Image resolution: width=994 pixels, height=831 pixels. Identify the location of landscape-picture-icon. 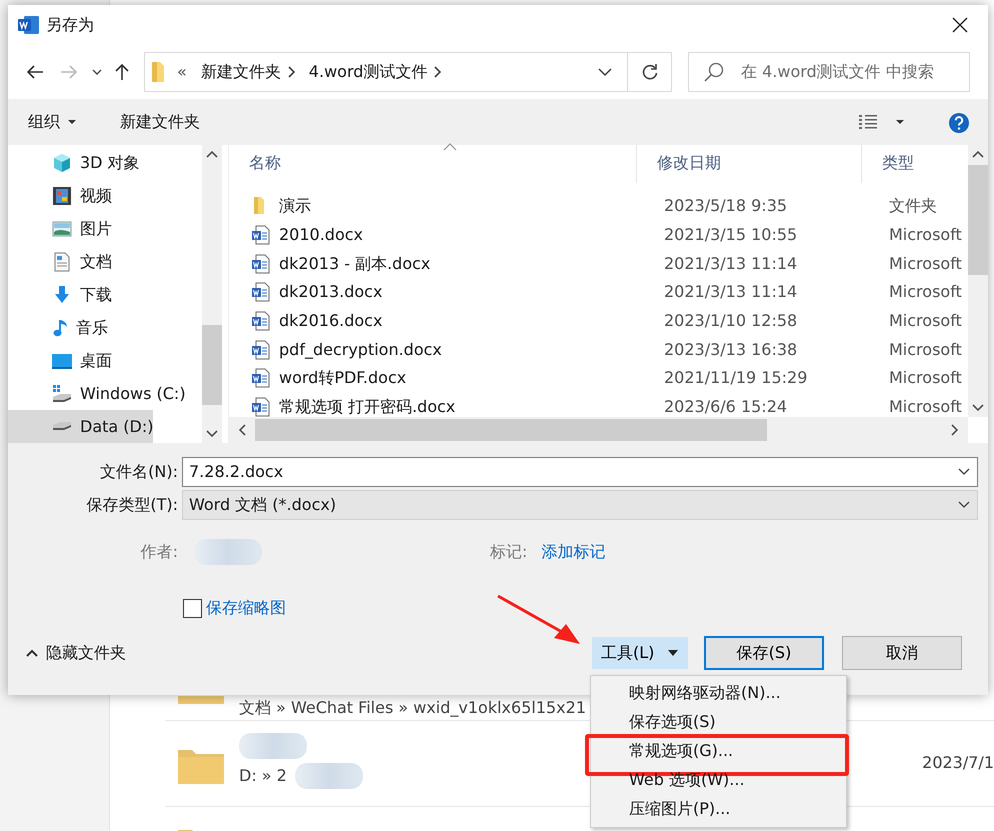
(62, 228).